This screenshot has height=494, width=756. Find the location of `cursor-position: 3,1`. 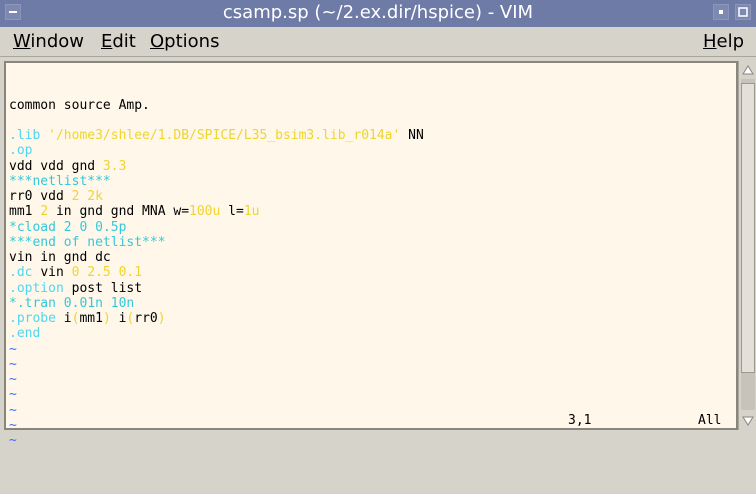

cursor-position: 3,1 is located at coordinates (580, 420).